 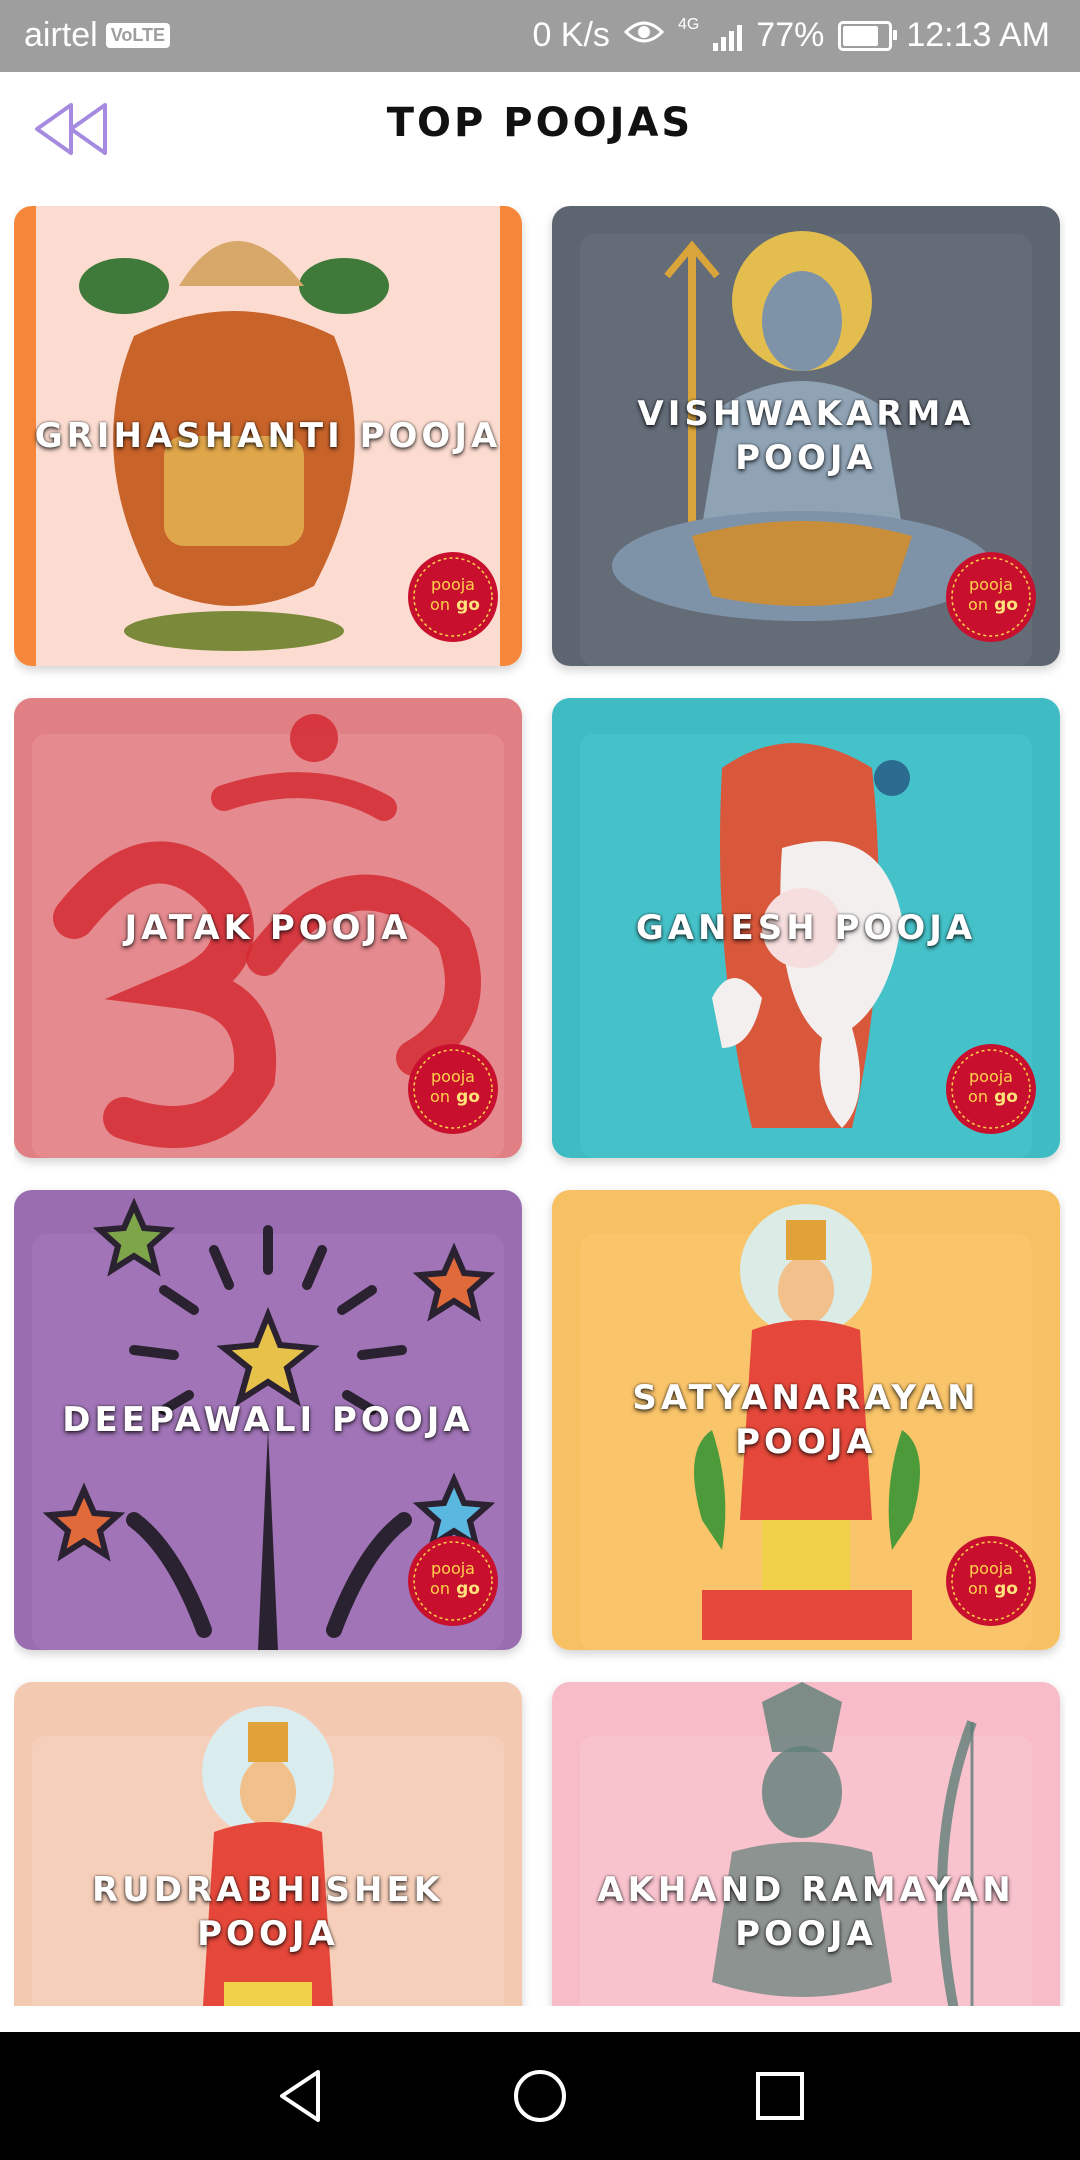 I want to click on pooja-card-ganesh: GANESH POOJA pooja on go, so click(x=806, y=928).